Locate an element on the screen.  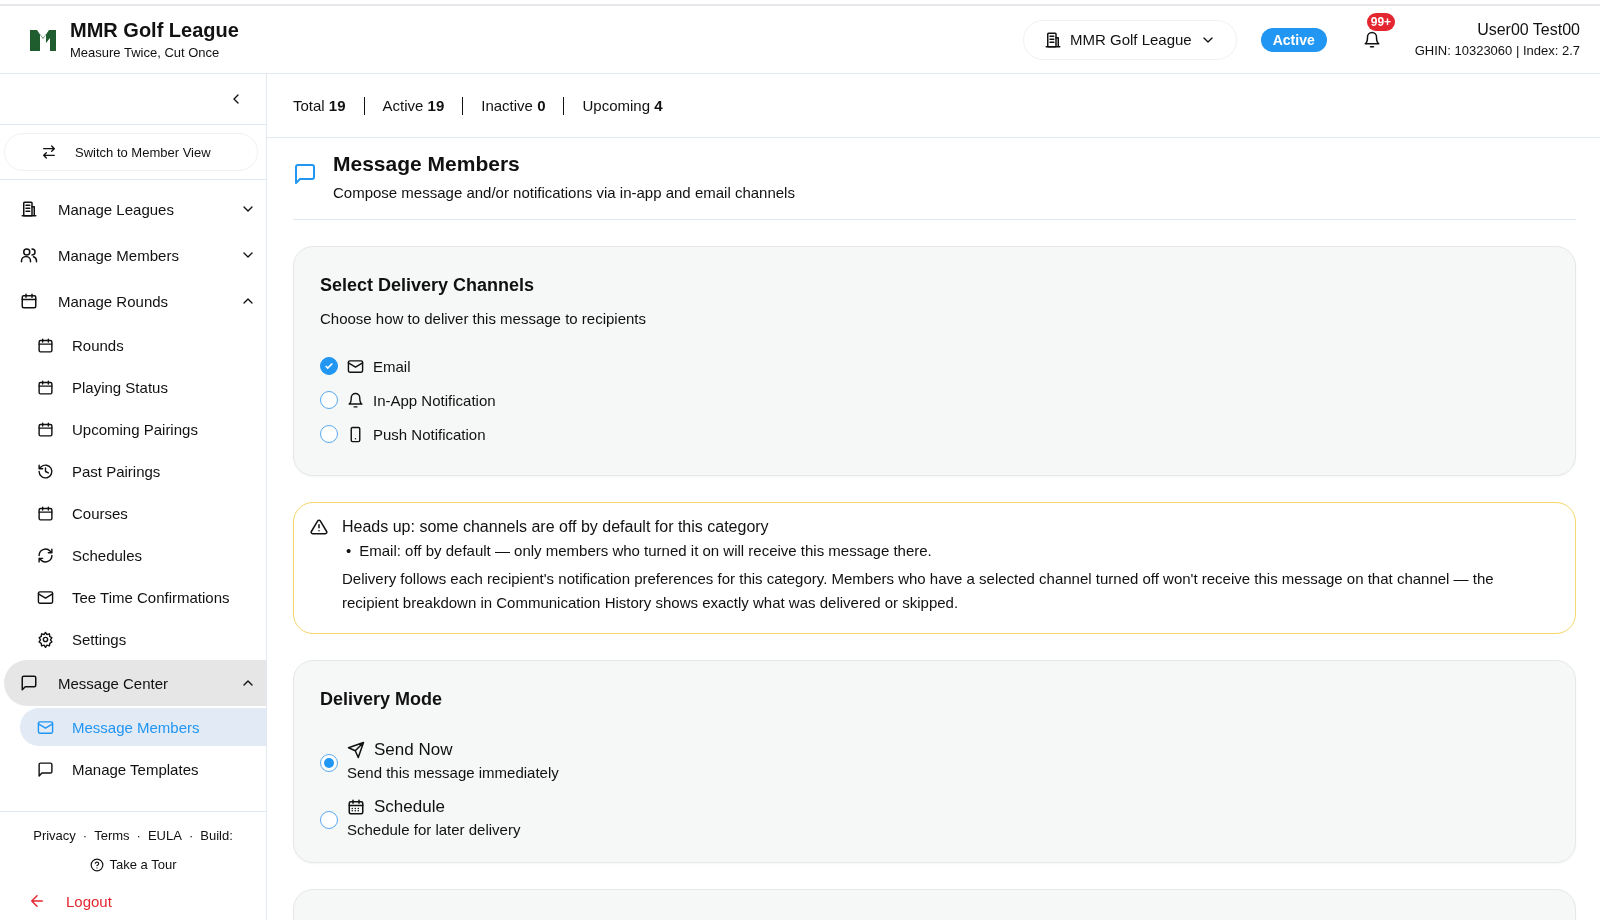
footer-link: Terms is located at coordinates (112, 835).